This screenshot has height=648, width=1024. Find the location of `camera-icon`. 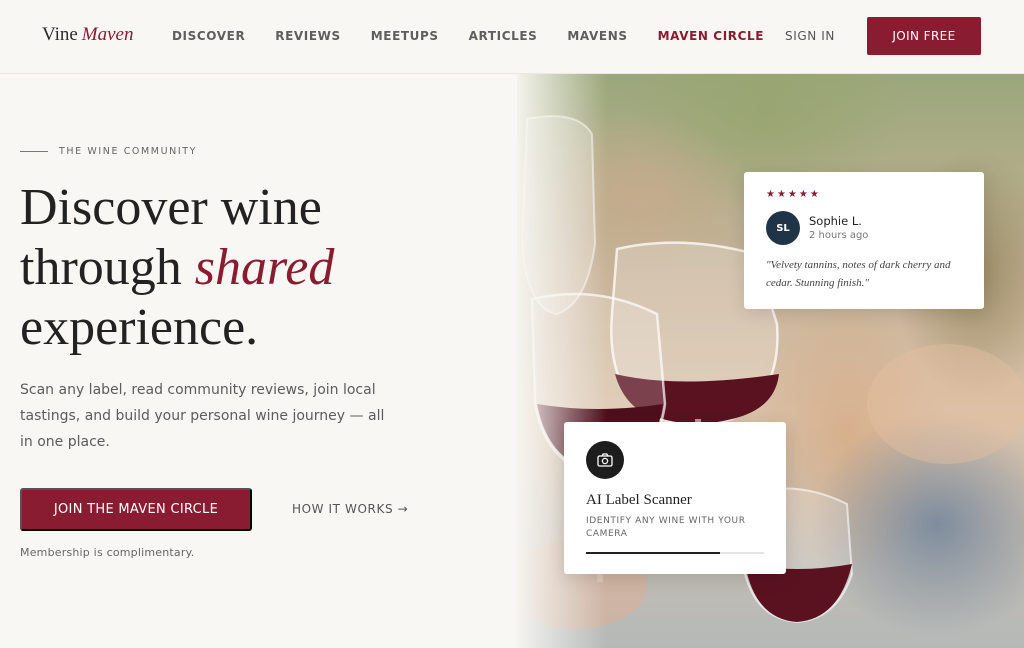

camera-icon is located at coordinates (605, 460).